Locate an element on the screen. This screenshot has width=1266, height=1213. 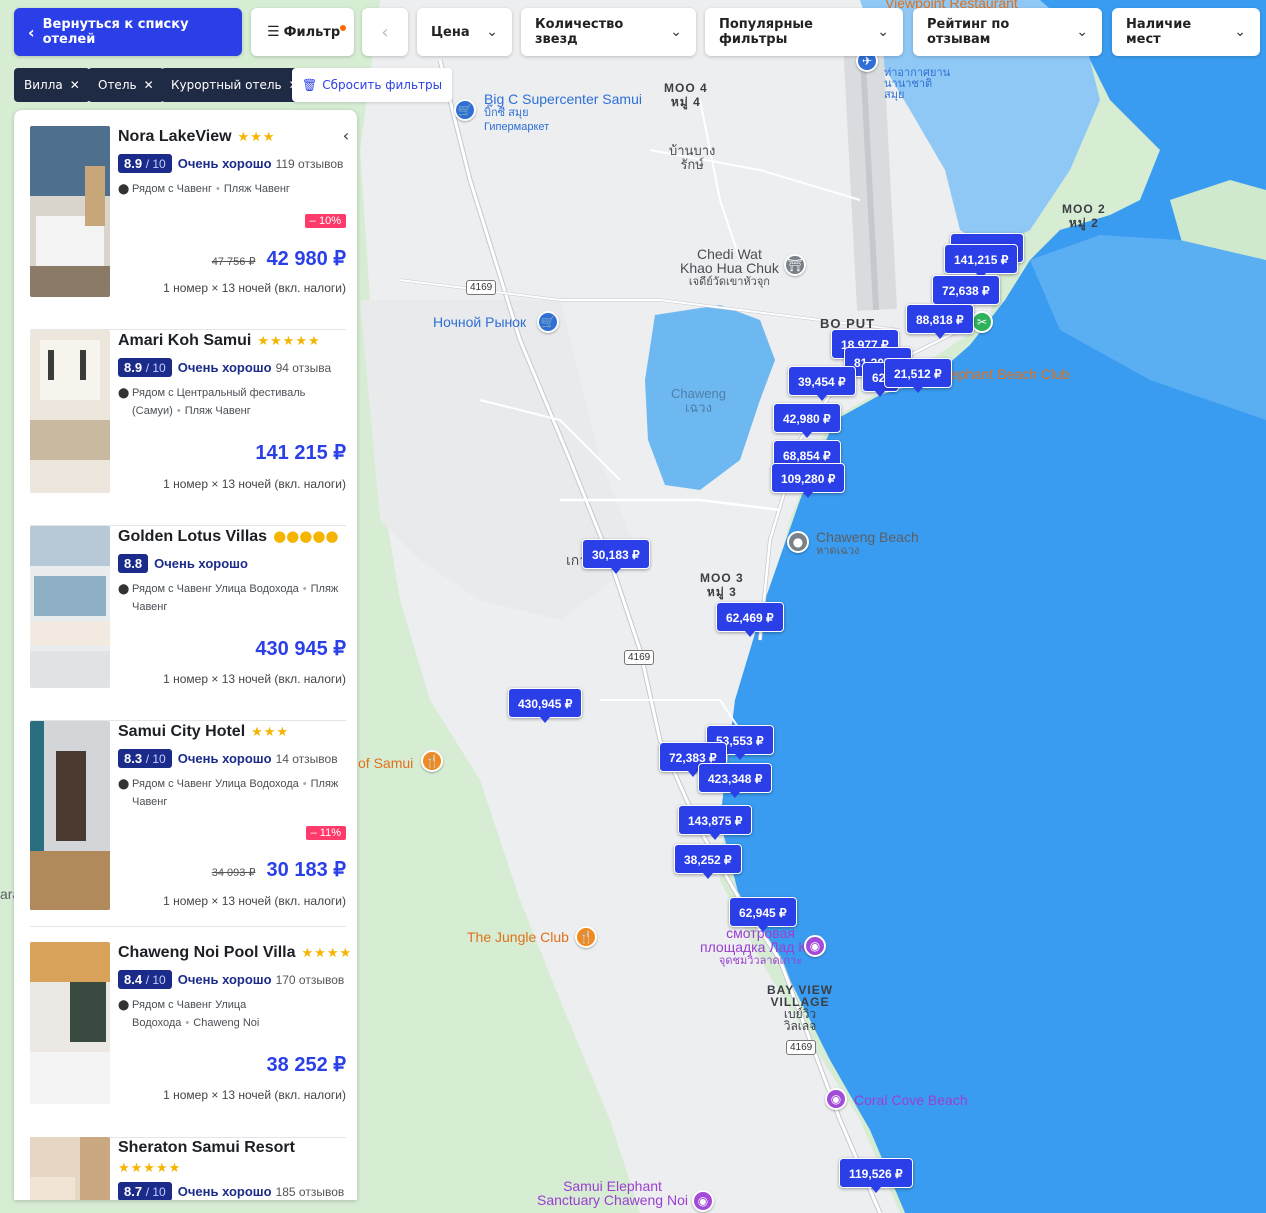
hotel-name: Nora LakeView is located at coordinates (175, 136).